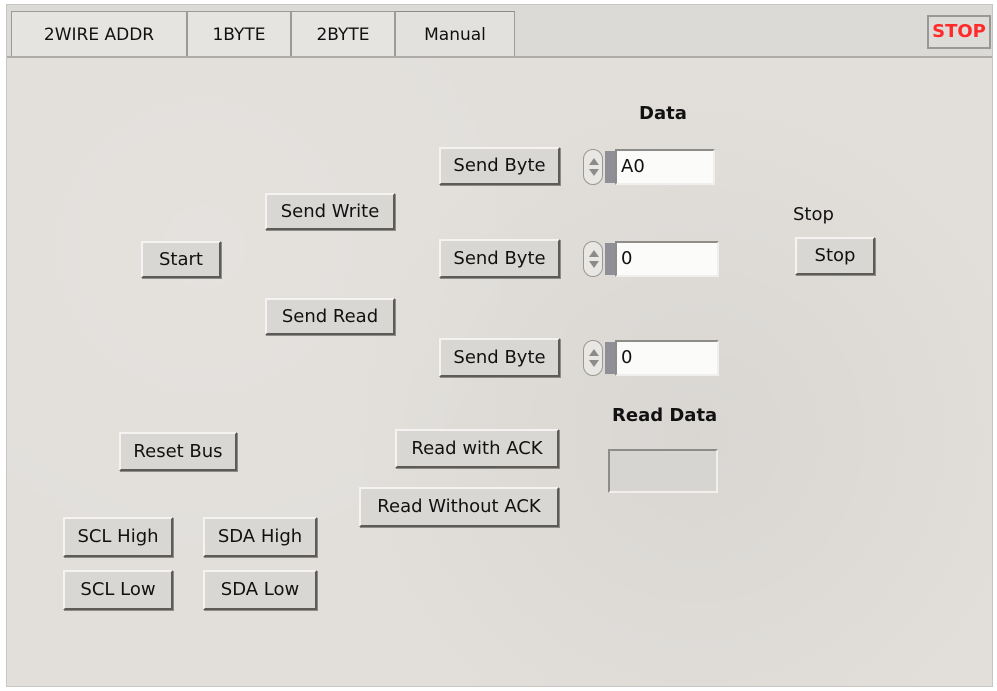  I want to click on data-label: Data, so click(663, 113).